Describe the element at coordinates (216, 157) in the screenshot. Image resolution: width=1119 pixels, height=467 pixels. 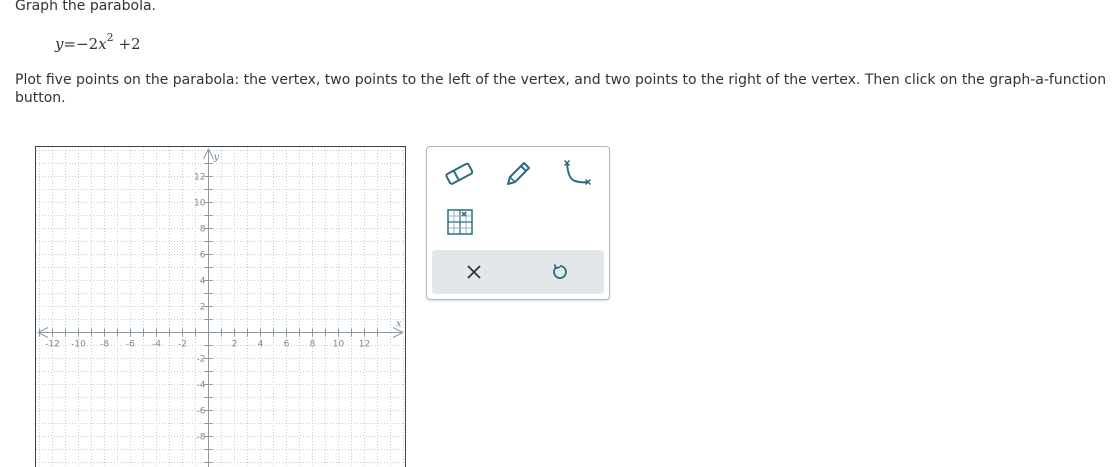
I see `y-axis-label: y` at that location.